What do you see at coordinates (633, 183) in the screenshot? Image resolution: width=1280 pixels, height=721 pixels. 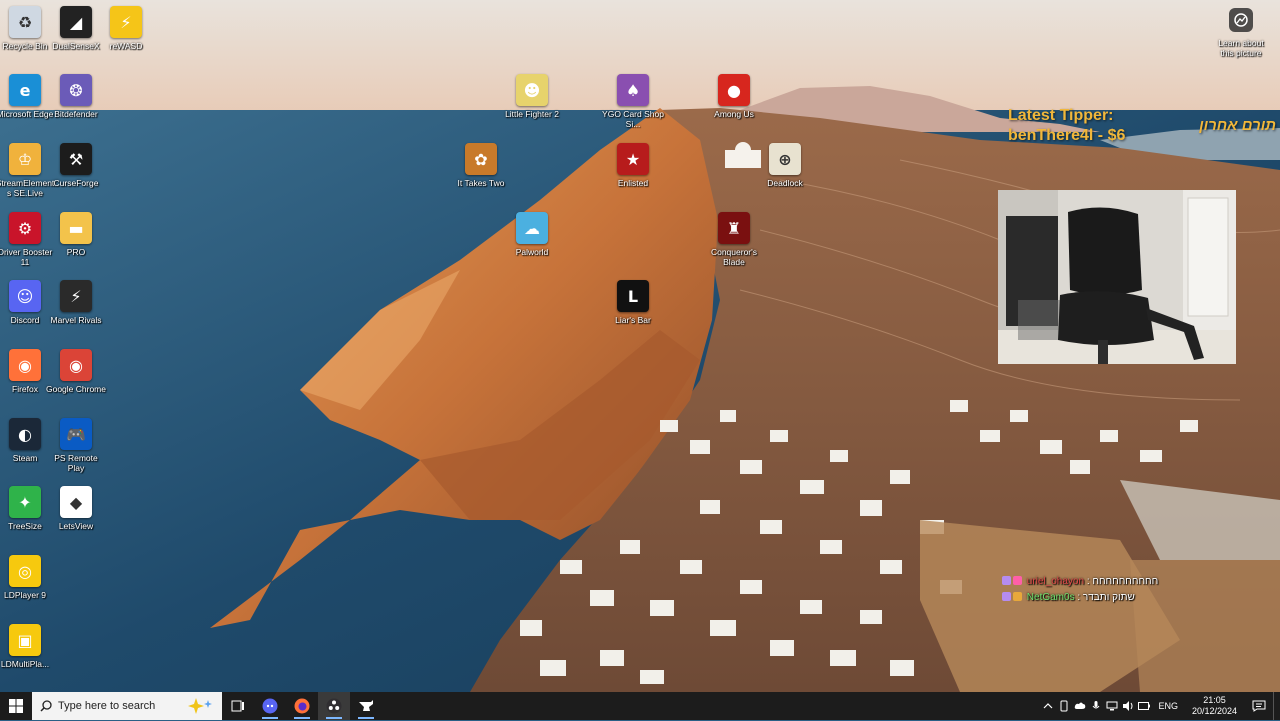 I see `desktop-icon-label: Enlisted` at bounding box center [633, 183].